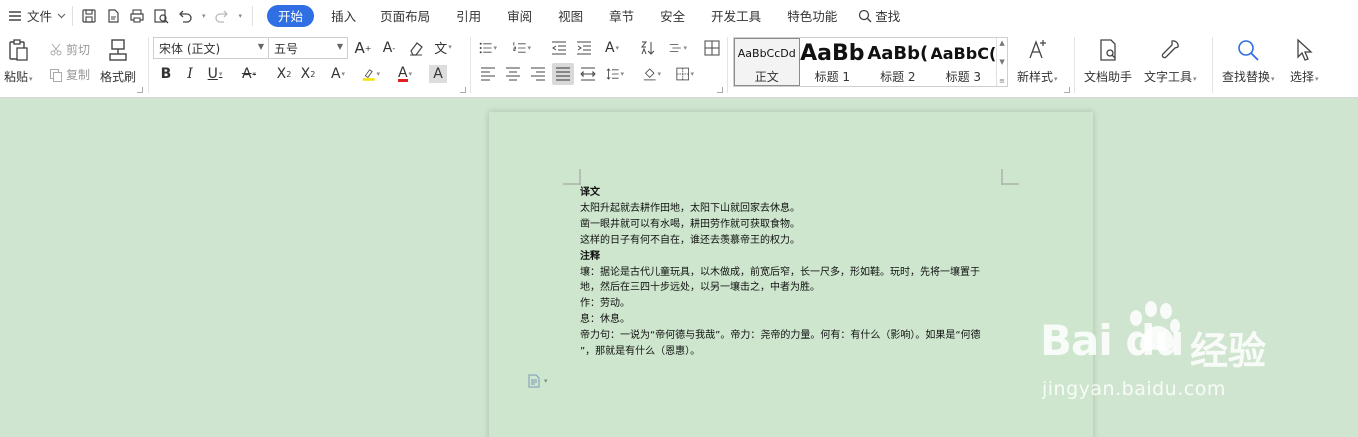 This screenshot has height=437, width=1358. I want to click on new-style-label: 新样式, so click(1035, 77).